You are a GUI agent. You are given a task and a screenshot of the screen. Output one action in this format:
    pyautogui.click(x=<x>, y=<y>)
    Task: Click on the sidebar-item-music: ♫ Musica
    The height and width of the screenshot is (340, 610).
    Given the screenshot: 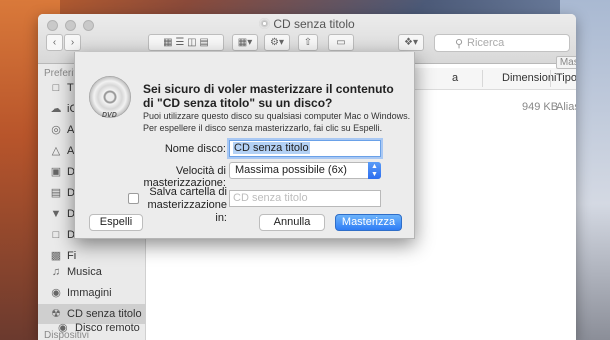 What is the action you would take?
    pyautogui.click(x=92, y=272)
    